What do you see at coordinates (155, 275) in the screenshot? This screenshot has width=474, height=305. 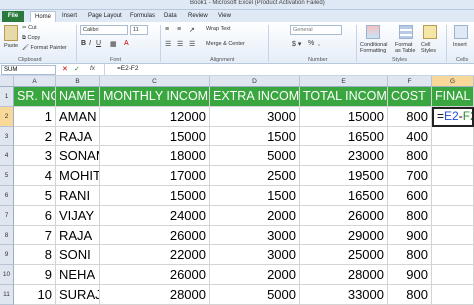 I see `cell-monthly: 26000` at bounding box center [155, 275].